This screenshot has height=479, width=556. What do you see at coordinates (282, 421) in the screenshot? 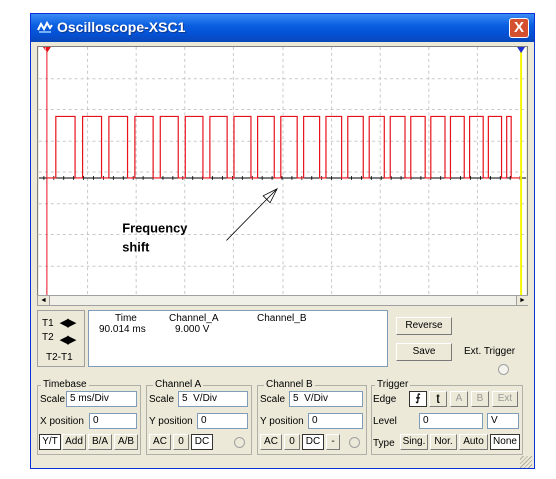
I see `channel-b-ypos-label: Y position` at bounding box center [282, 421].